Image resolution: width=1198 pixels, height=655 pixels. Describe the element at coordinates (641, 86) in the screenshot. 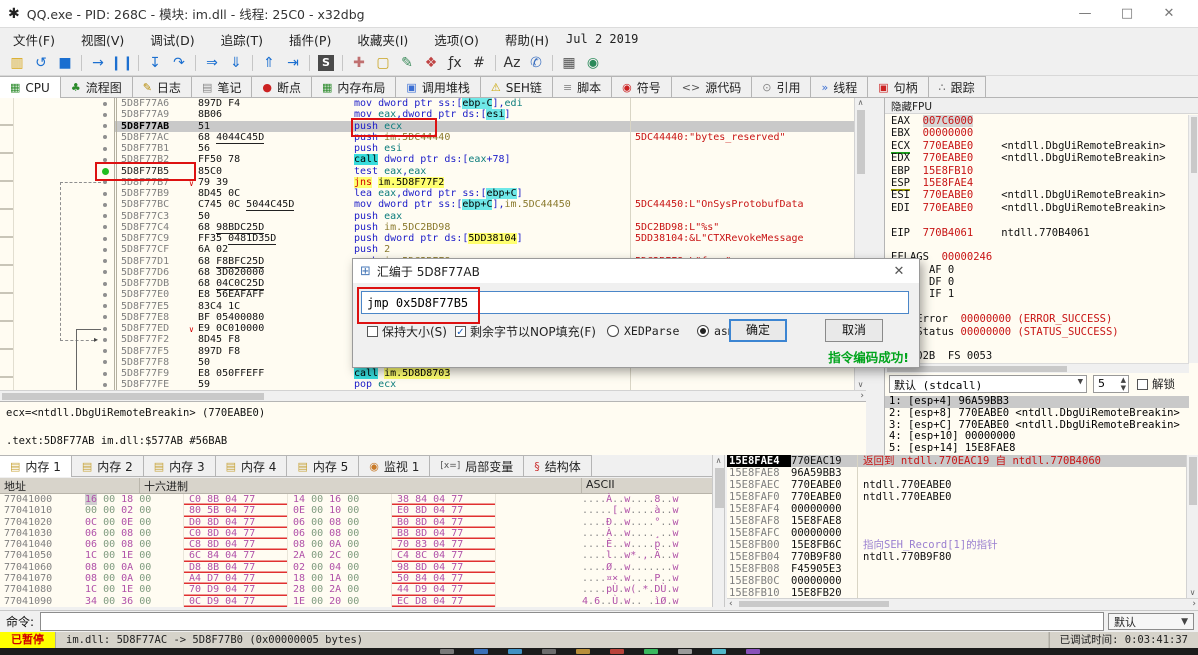

I see `tab-symbols: ◉ 符号` at that location.